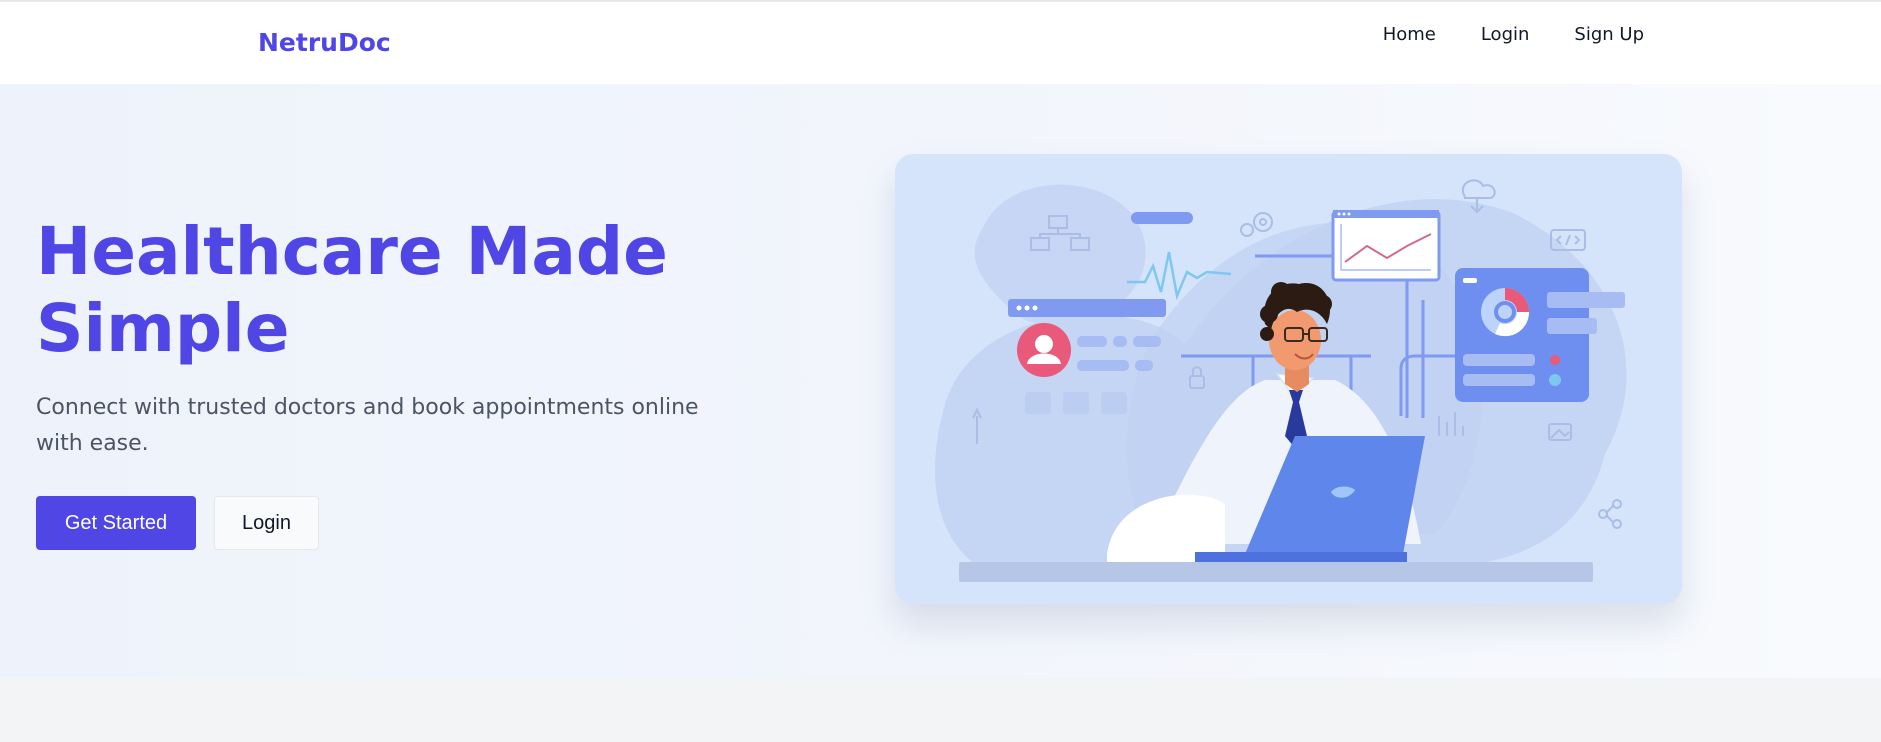 This screenshot has height=742, width=1881. What do you see at coordinates (324, 42) in the screenshot?
I see `brand-logo: NetruDoc` at bounding box center [324, 42].